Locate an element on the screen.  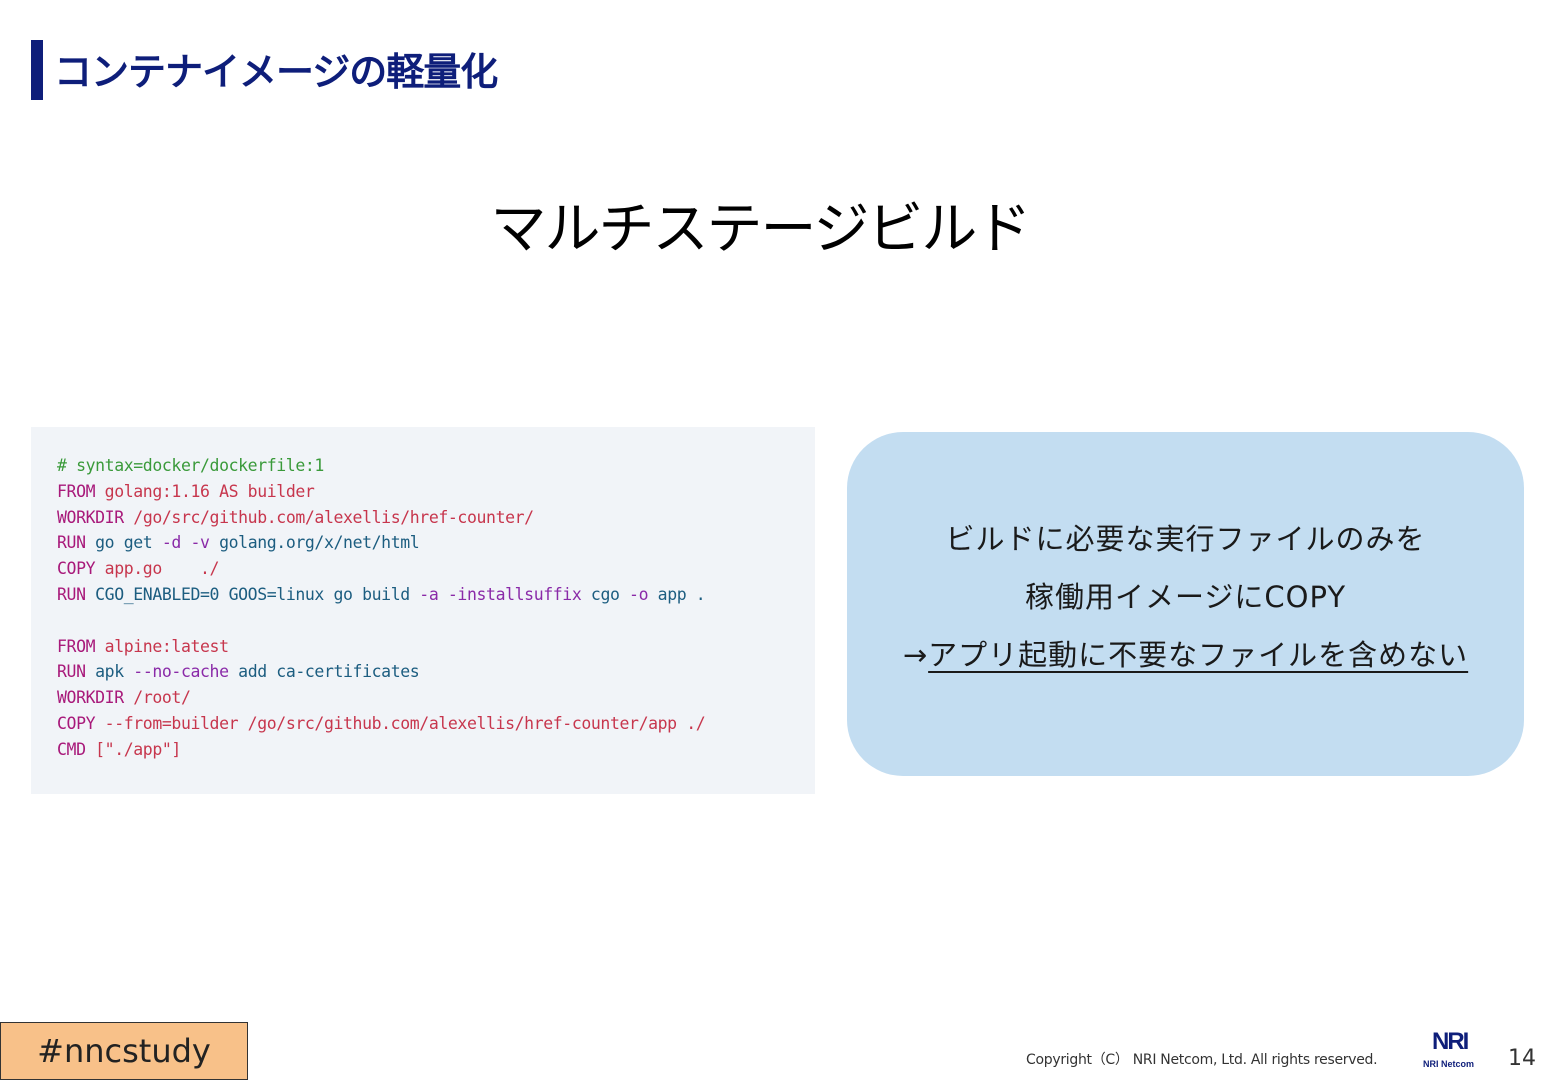
callout-line-1: ビルドに必要な実行ファイルのみを is located at coordinates (1185, 539).